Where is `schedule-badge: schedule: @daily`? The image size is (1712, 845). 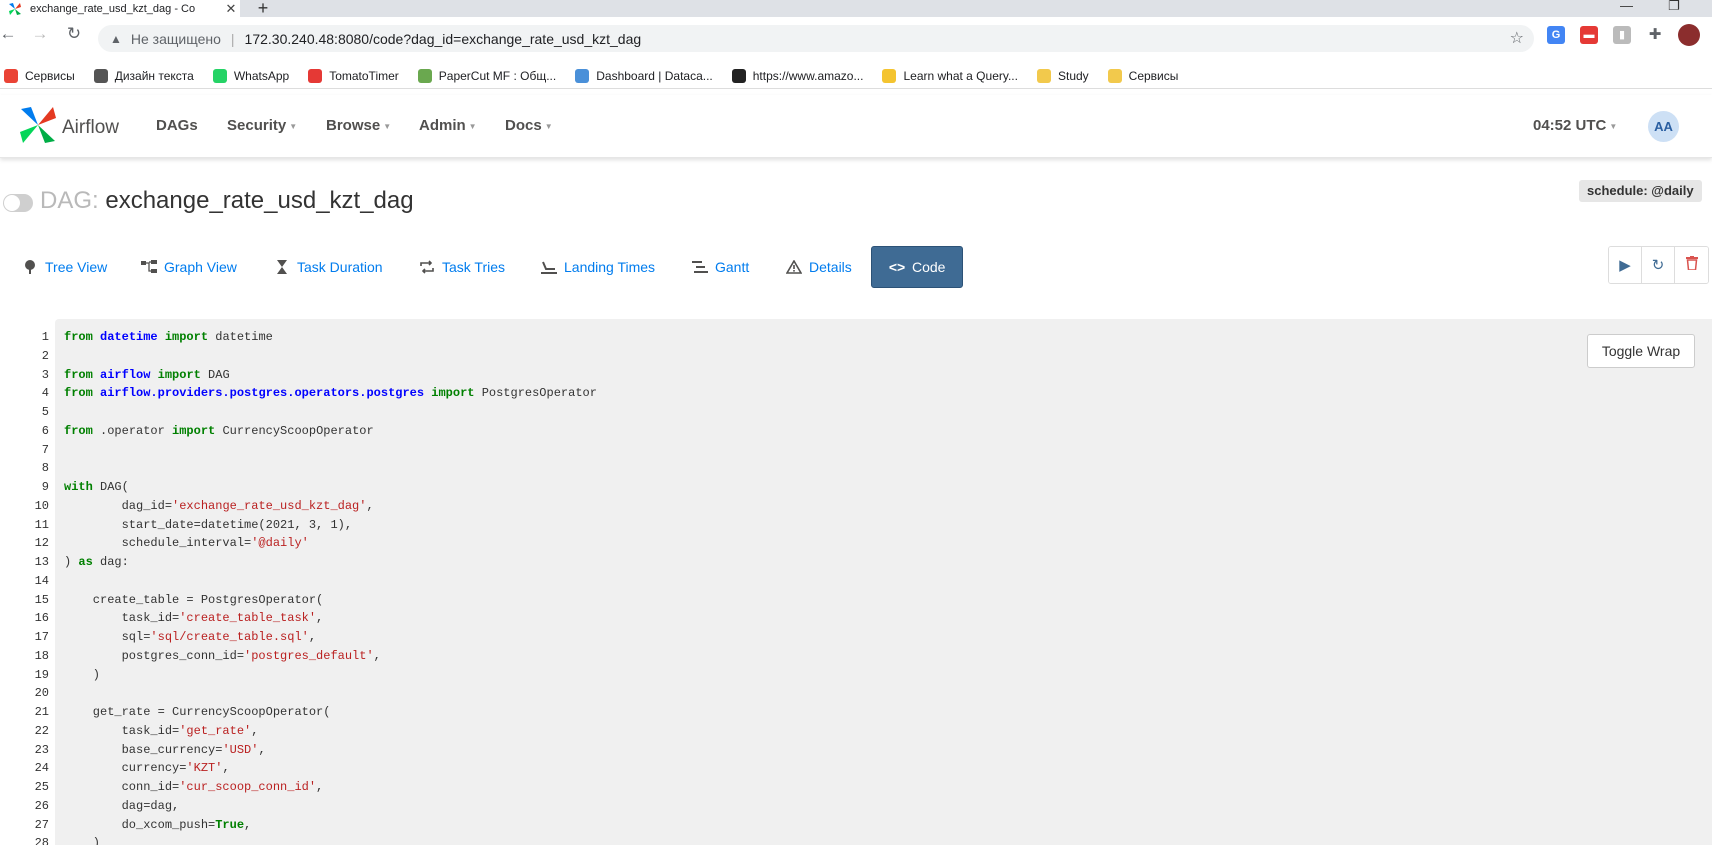
schedule-badge: schedule: @daily is located at coordinates (1640, 191).